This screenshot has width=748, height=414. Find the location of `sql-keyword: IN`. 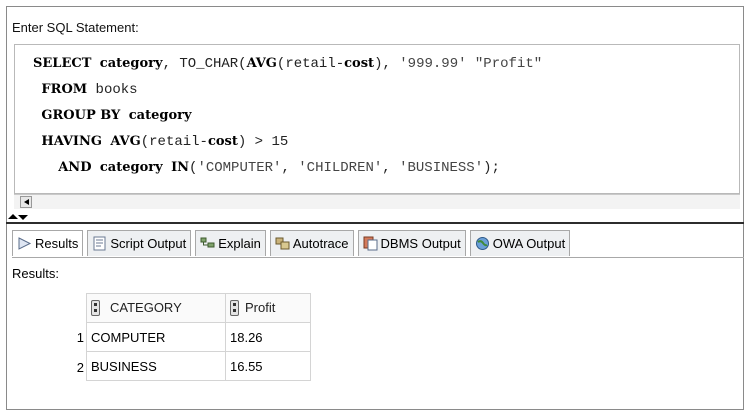

sql-keyword: IN is located at coordinates (180, 167).